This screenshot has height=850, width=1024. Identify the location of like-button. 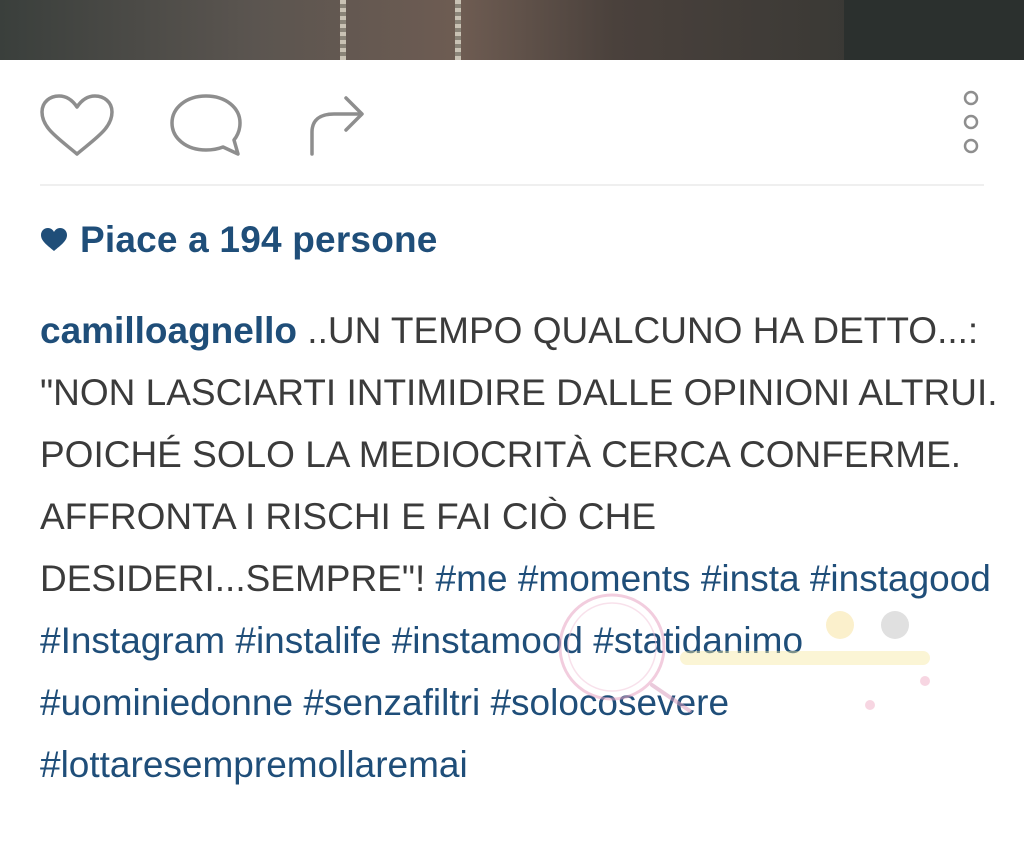
(77, 125).